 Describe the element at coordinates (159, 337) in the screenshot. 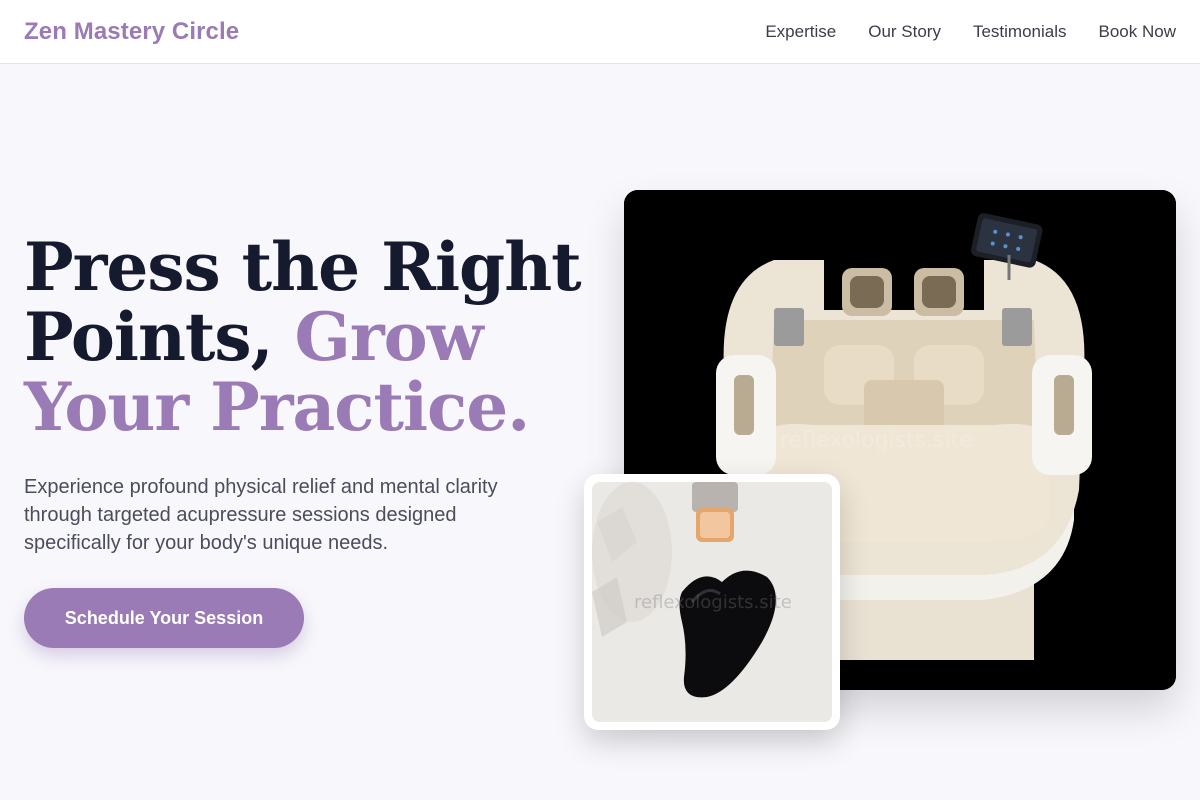

I see `hero-title-line2: Points,` at that location.